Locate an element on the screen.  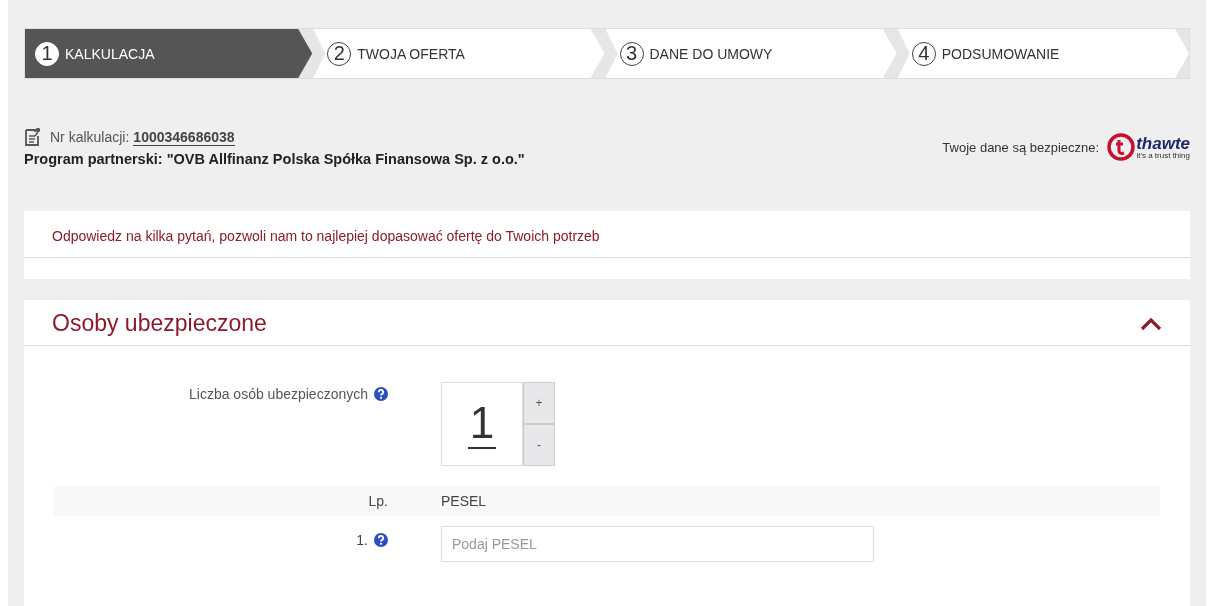
security-text: Twoje dane są bezpieczne: is located at coordinates (1021, 147).